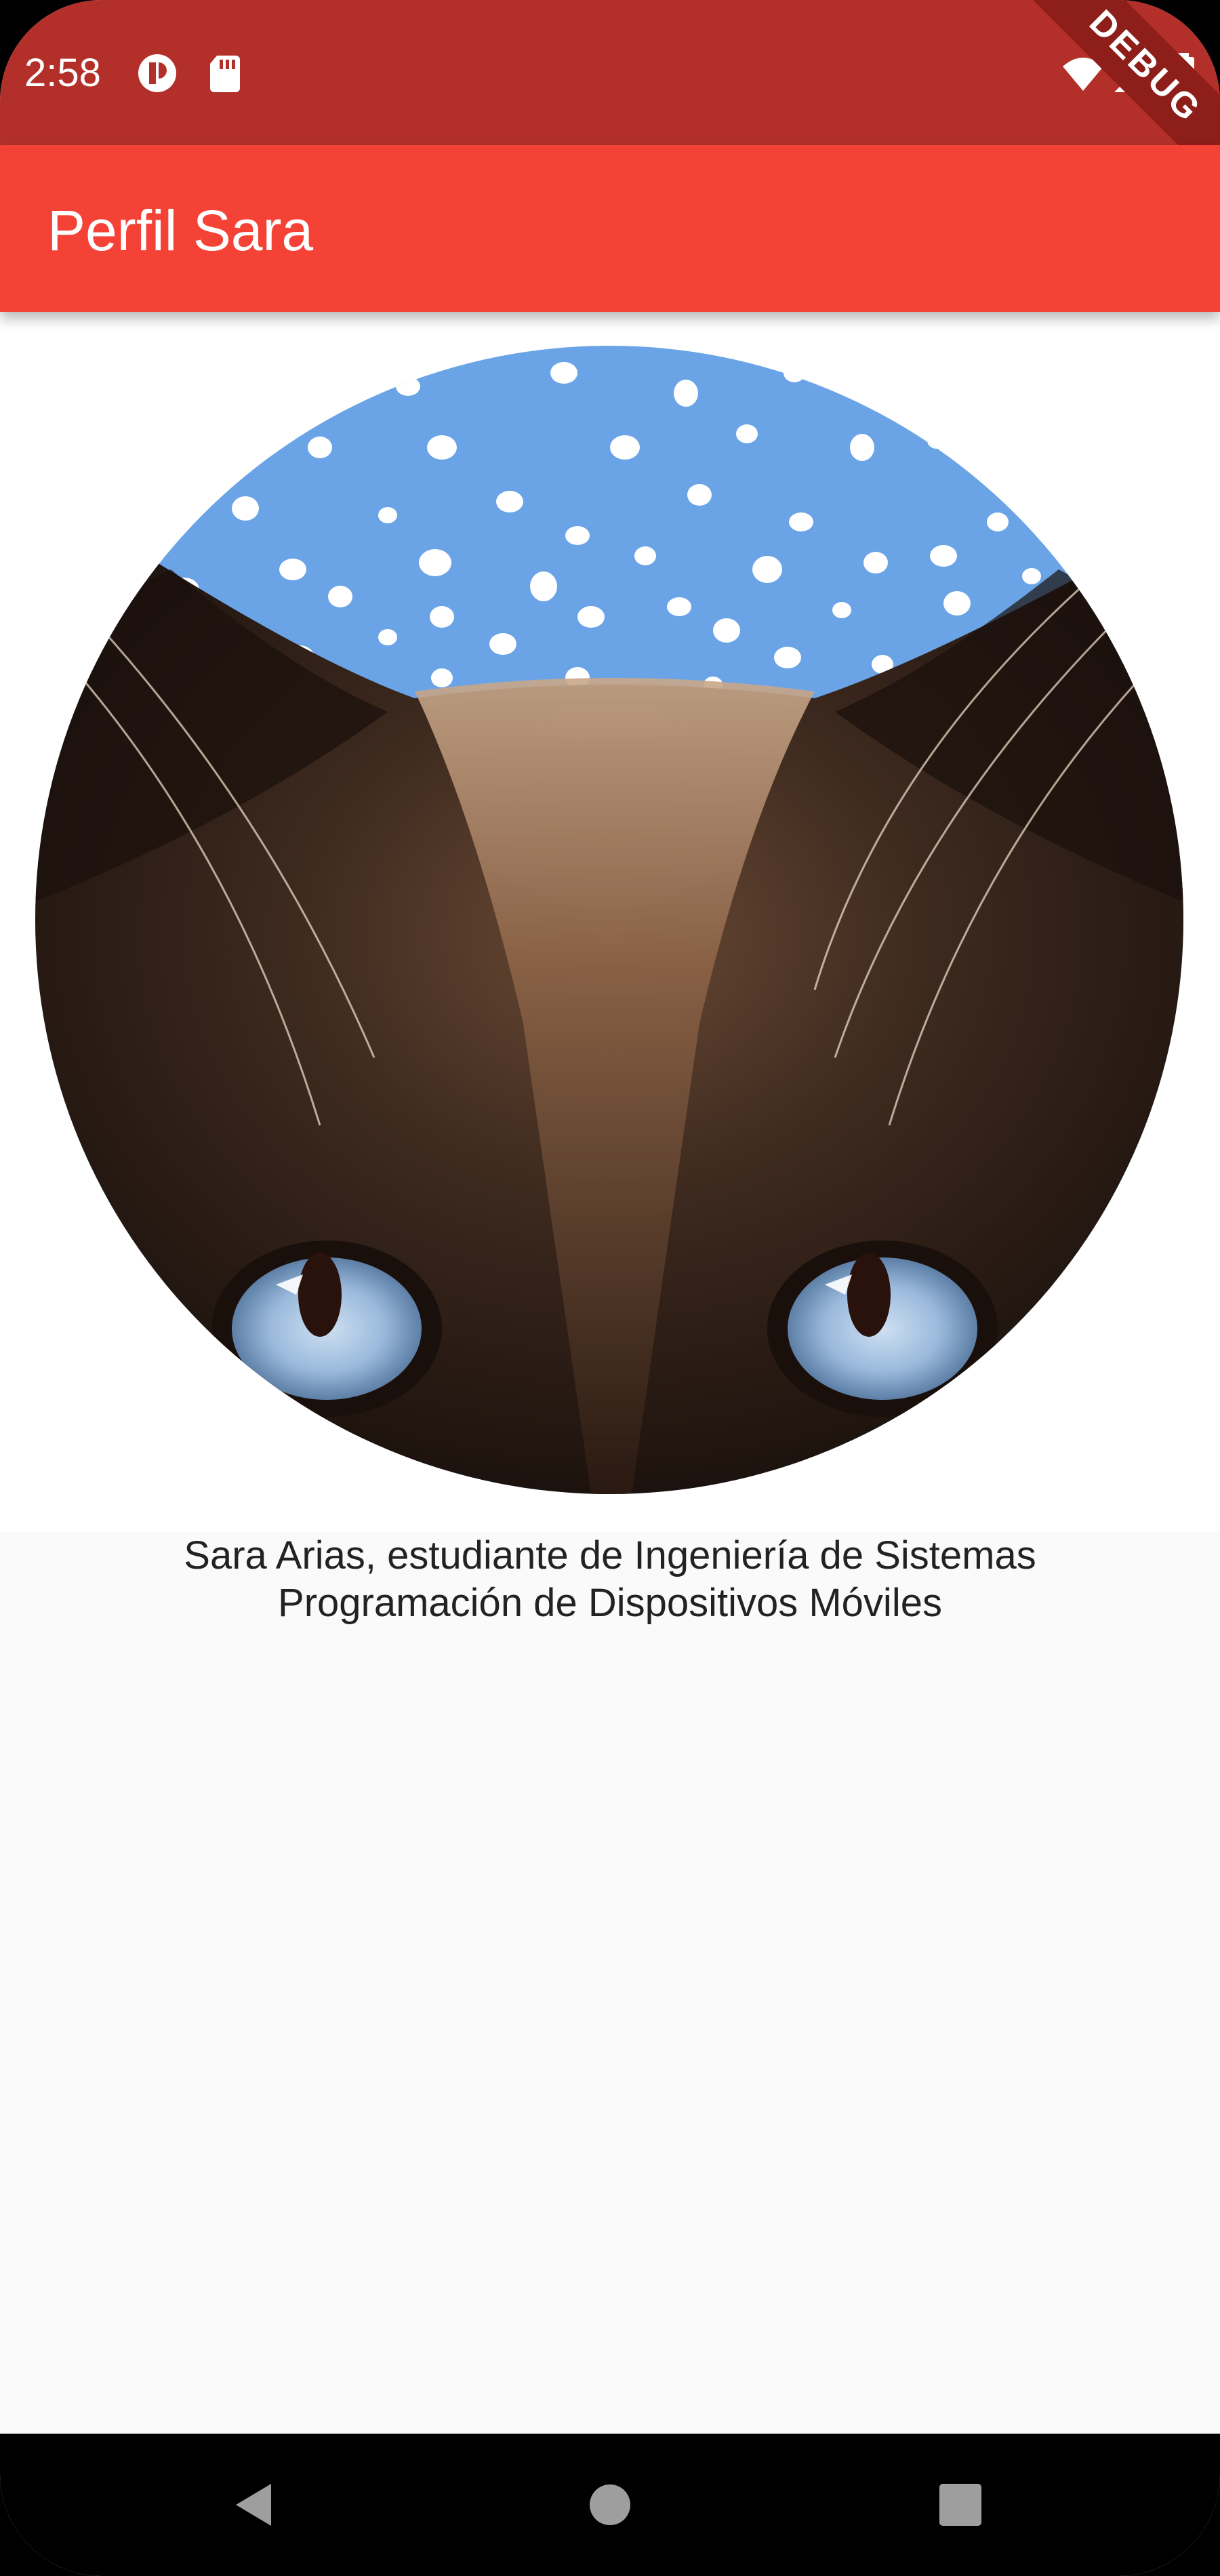  I want to click on status-bar: 2:58 DEBUG, so click(610, 107).